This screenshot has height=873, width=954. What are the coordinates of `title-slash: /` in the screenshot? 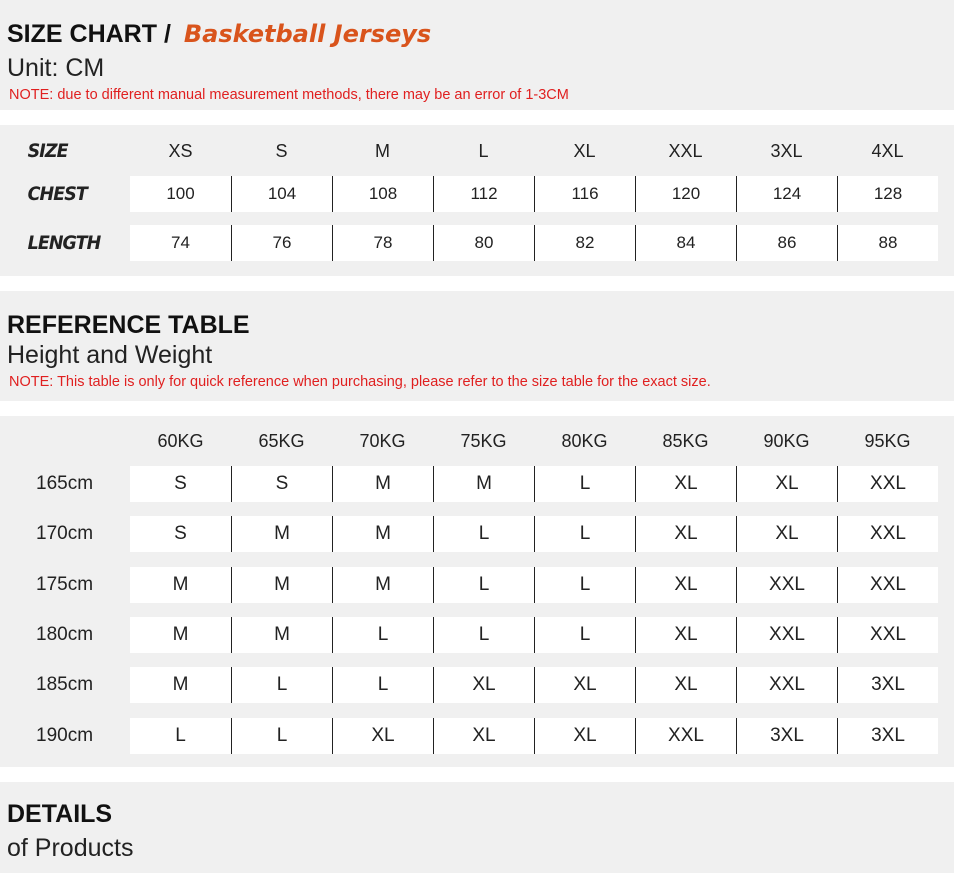 It's located at (167, 34).